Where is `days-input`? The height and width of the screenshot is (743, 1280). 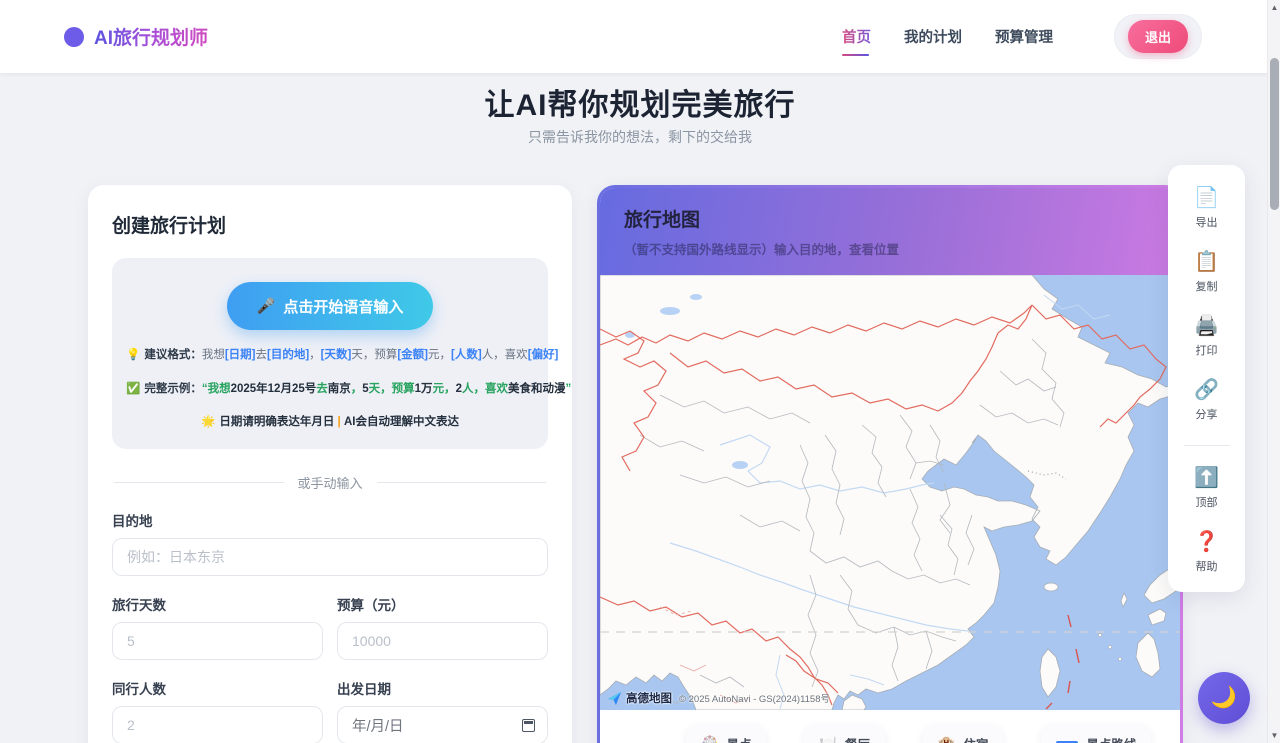 days-input is located at coordinates (217, 641).